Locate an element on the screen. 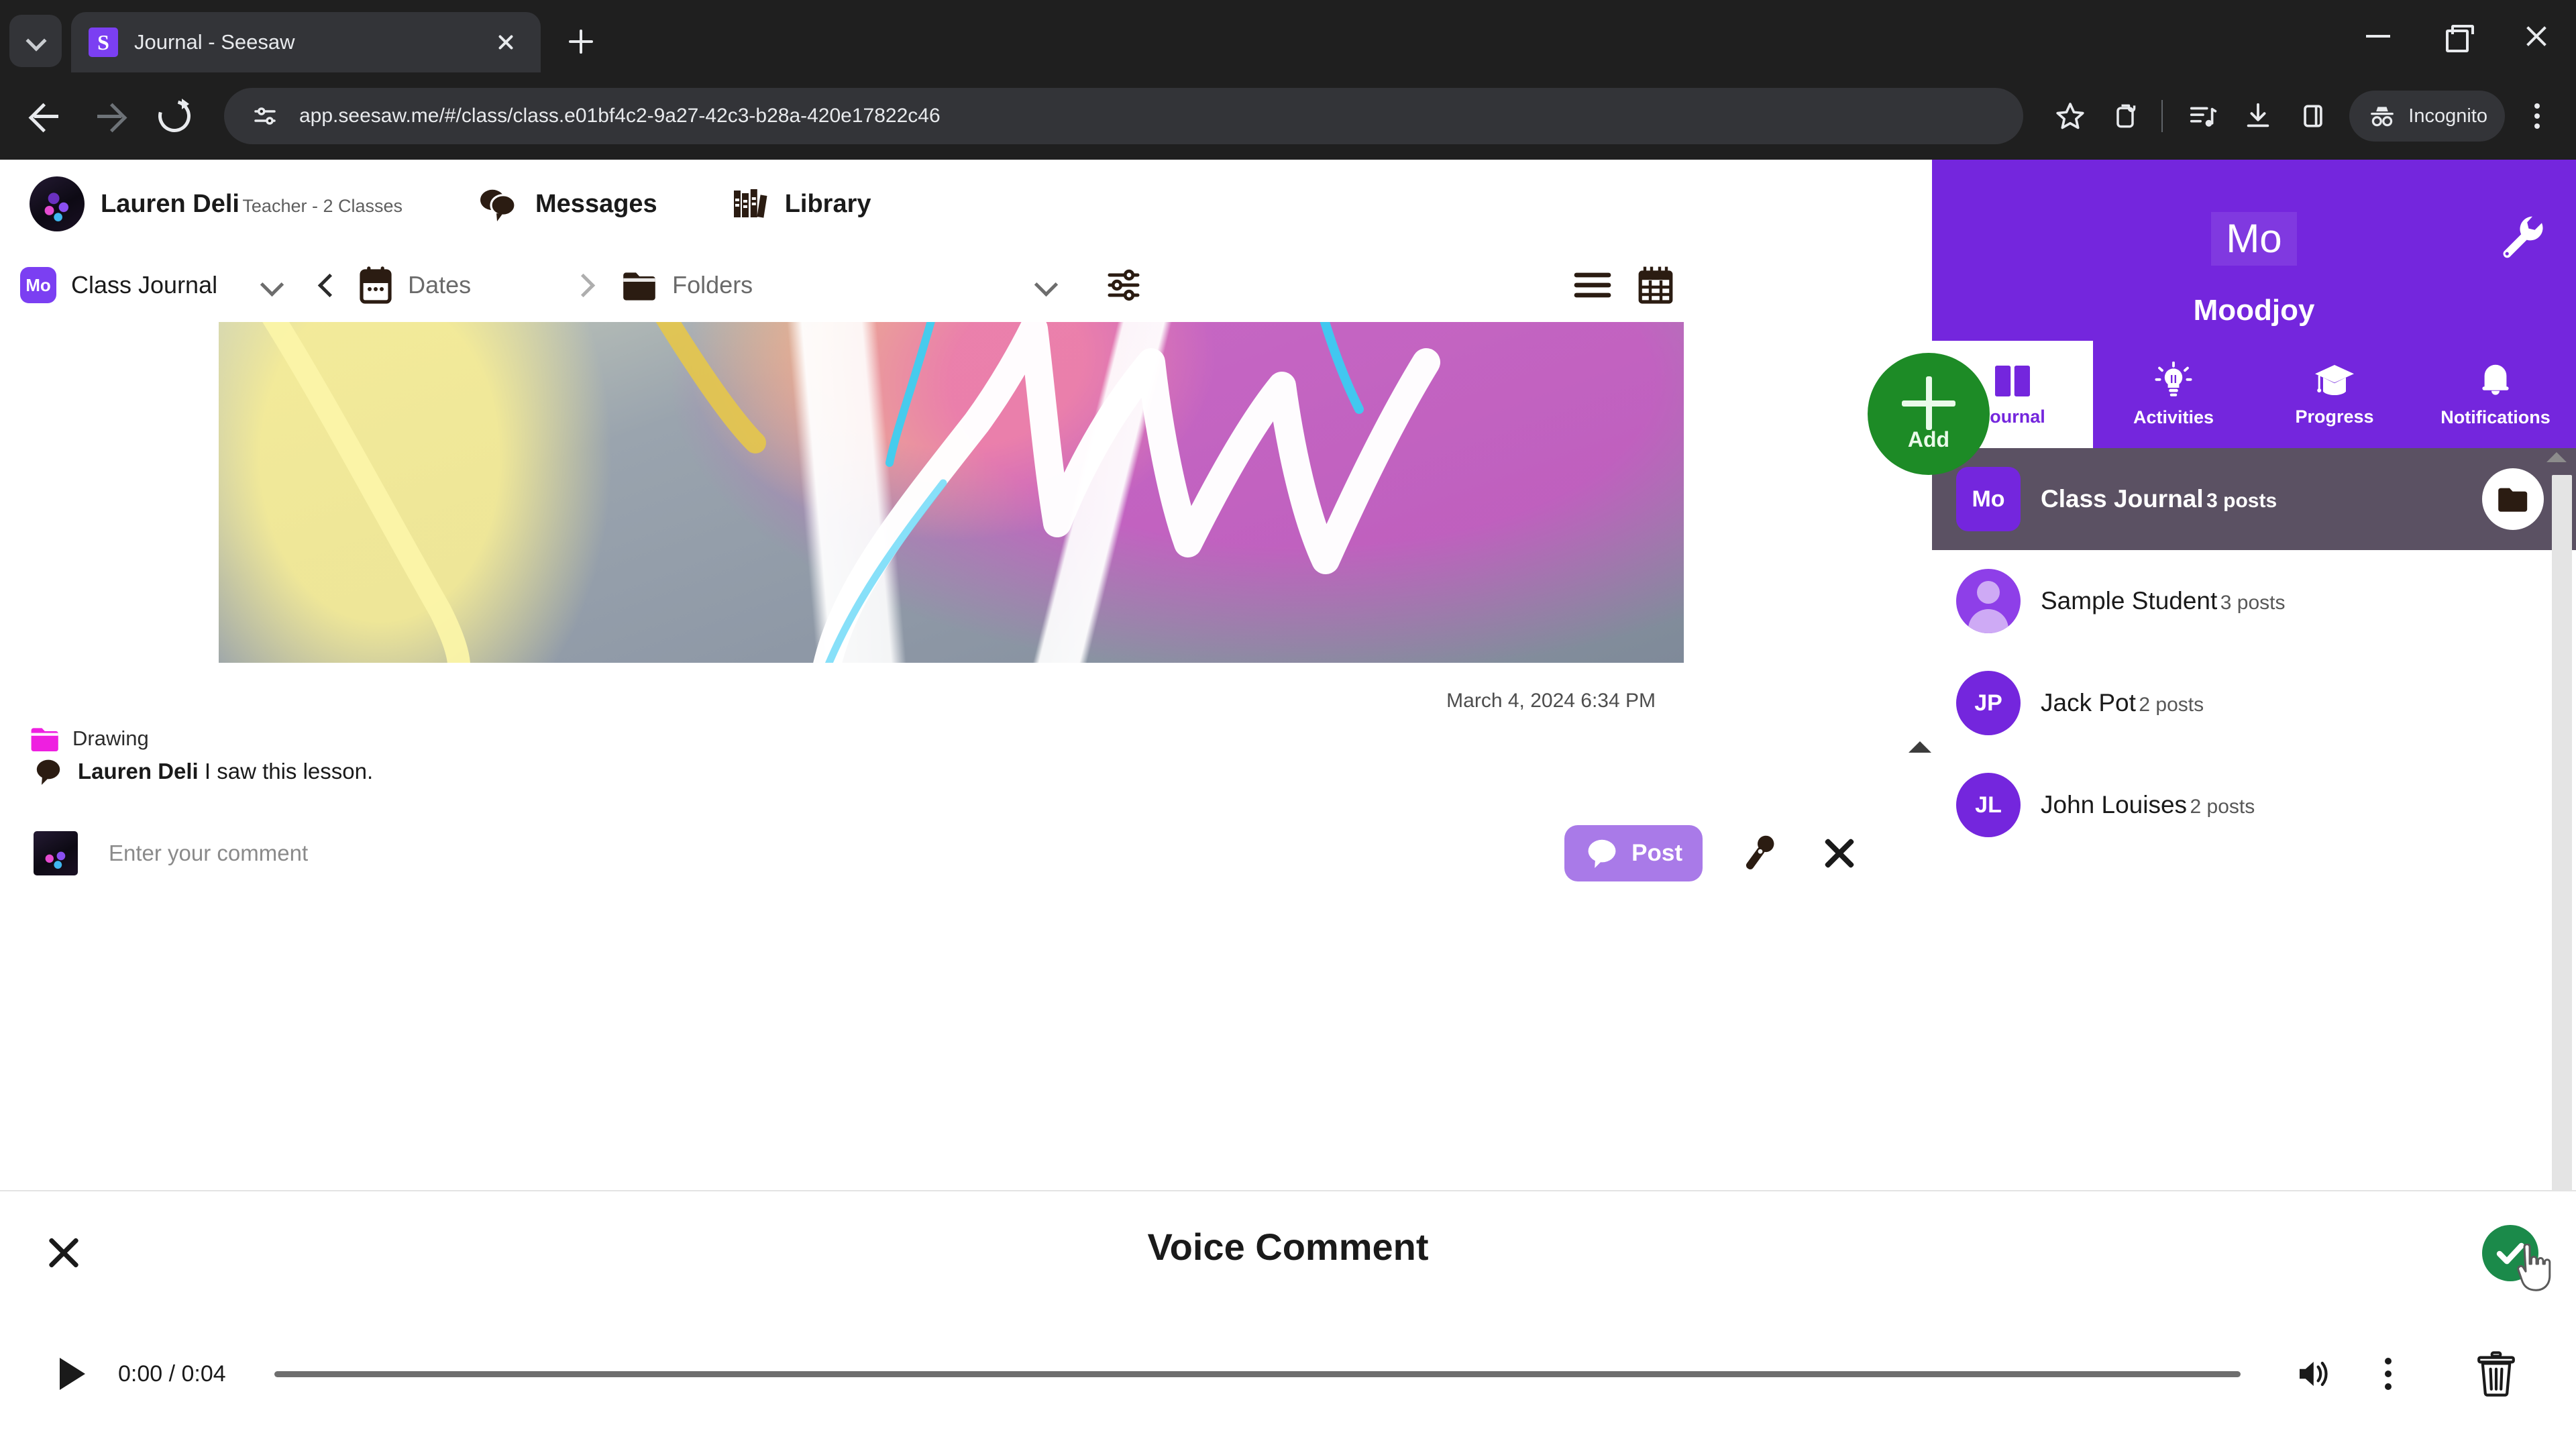  sidebar-scrollbar is located at coordinates (2562, 854).